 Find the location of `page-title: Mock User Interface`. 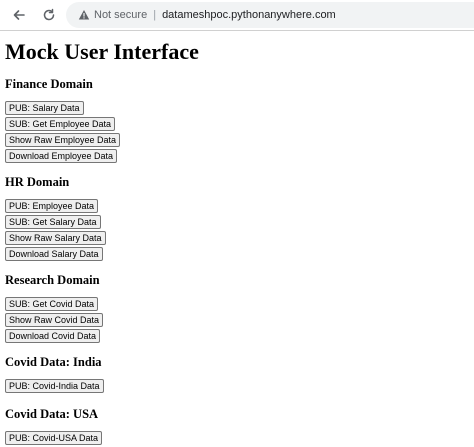

page-title: Mock User Interface is located at coordinates (102, 51).